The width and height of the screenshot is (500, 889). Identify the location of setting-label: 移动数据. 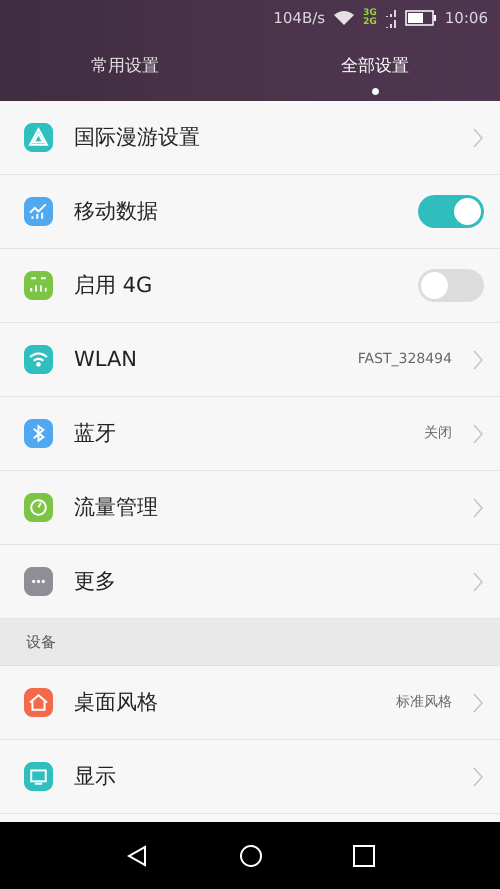
(116, 211).